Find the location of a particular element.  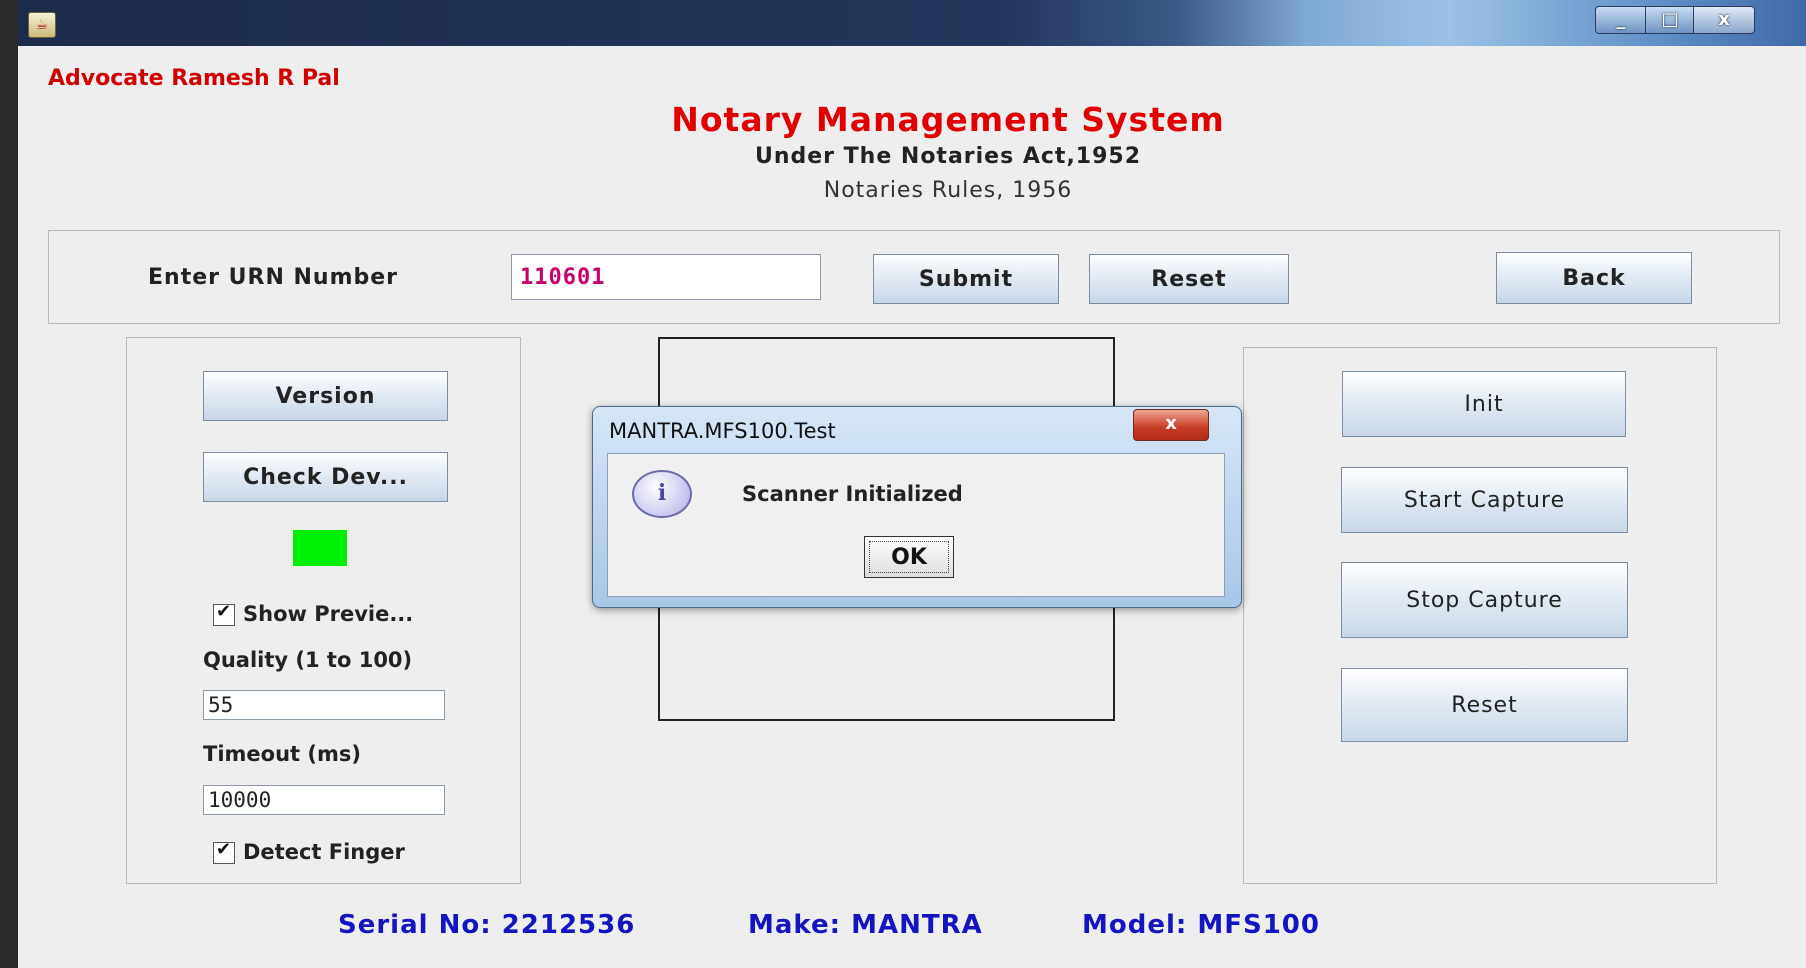

version-button: Version is located at coordinates (325, 396).